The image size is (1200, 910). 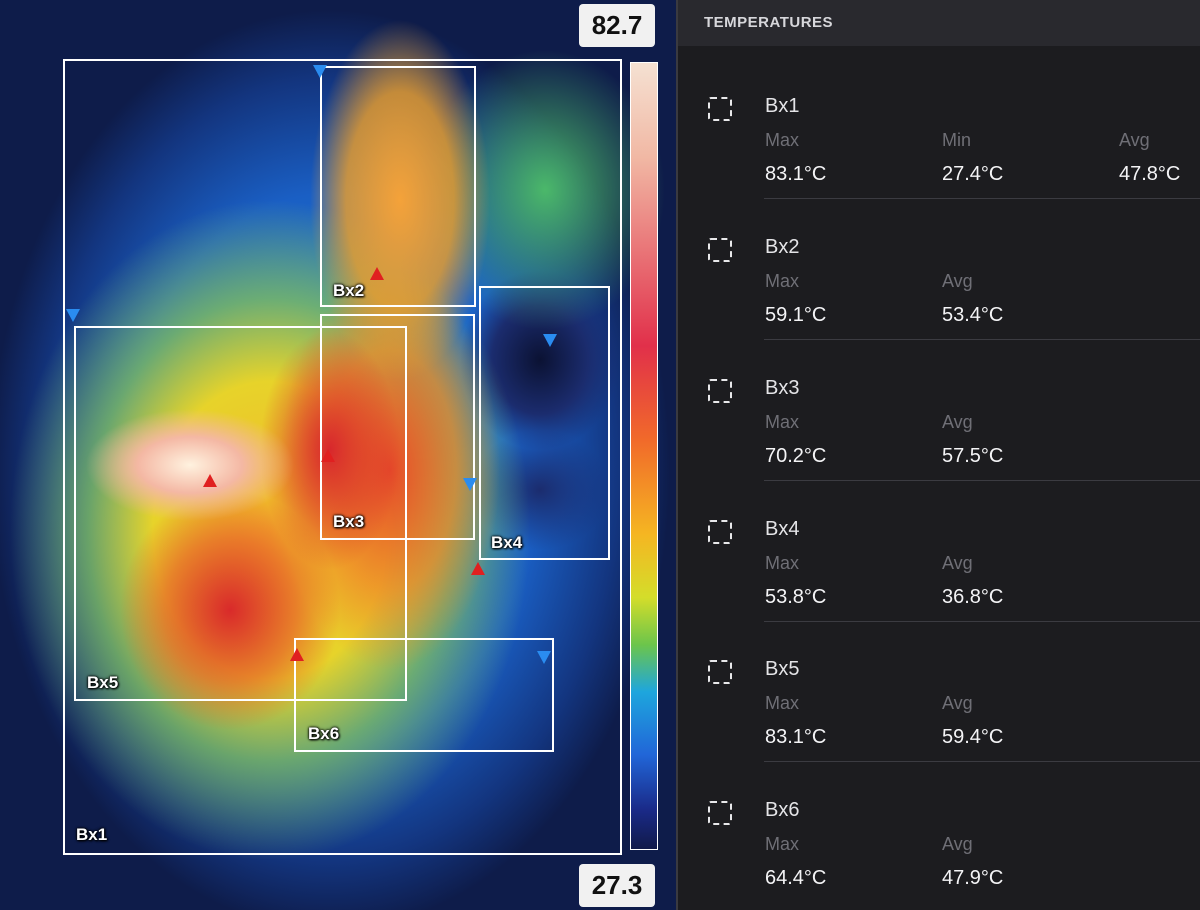 I want to click on roi-label-bx2: Bx2, so click(x=349, y=290).